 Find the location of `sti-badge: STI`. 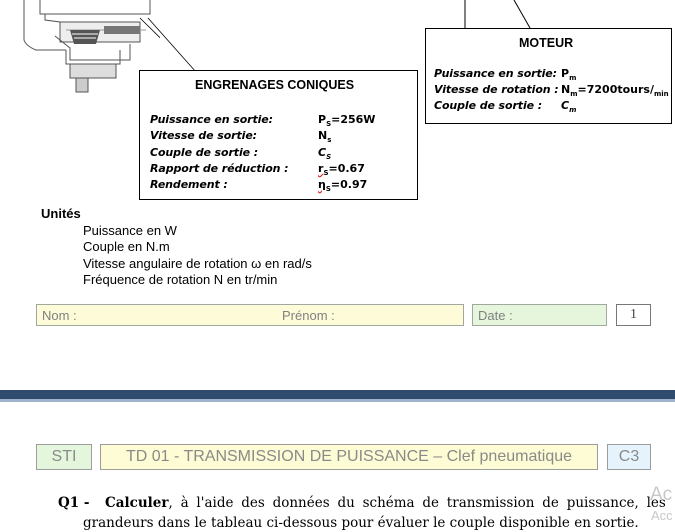

sti-badge: STI is located at coordinates (64, 457).